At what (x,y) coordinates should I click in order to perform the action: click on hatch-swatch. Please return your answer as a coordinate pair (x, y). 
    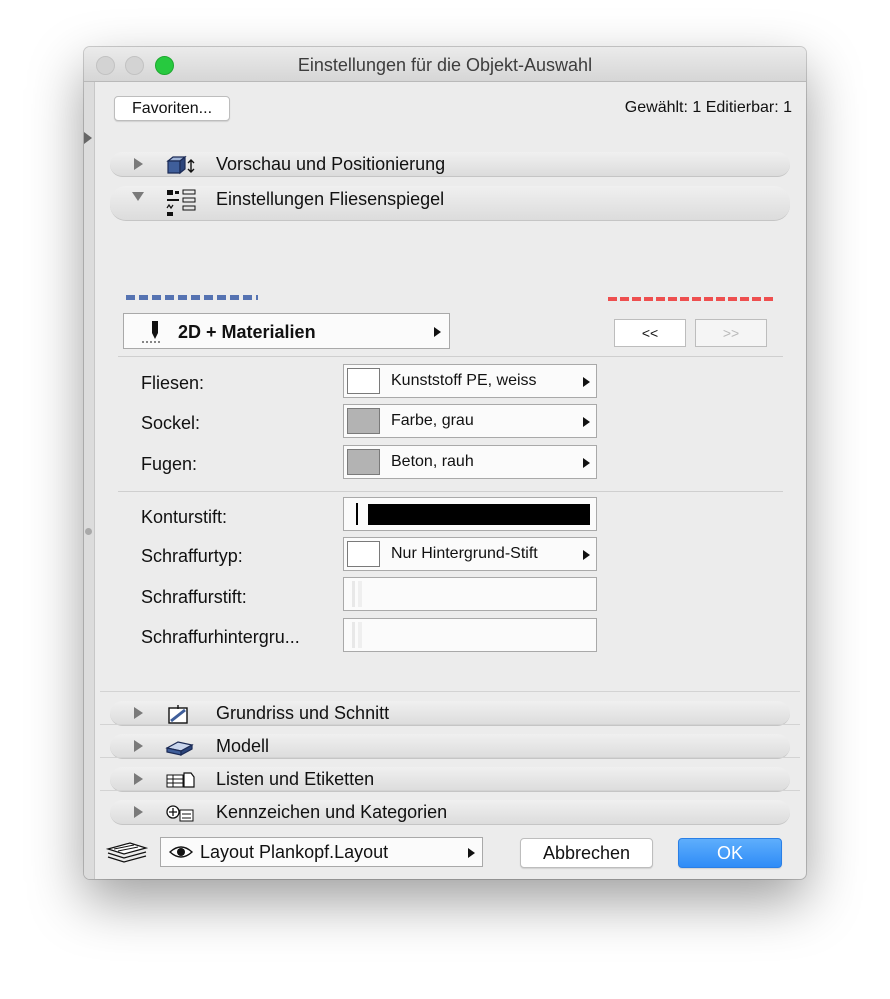
    Looking at the image, I should click on (363, 554).